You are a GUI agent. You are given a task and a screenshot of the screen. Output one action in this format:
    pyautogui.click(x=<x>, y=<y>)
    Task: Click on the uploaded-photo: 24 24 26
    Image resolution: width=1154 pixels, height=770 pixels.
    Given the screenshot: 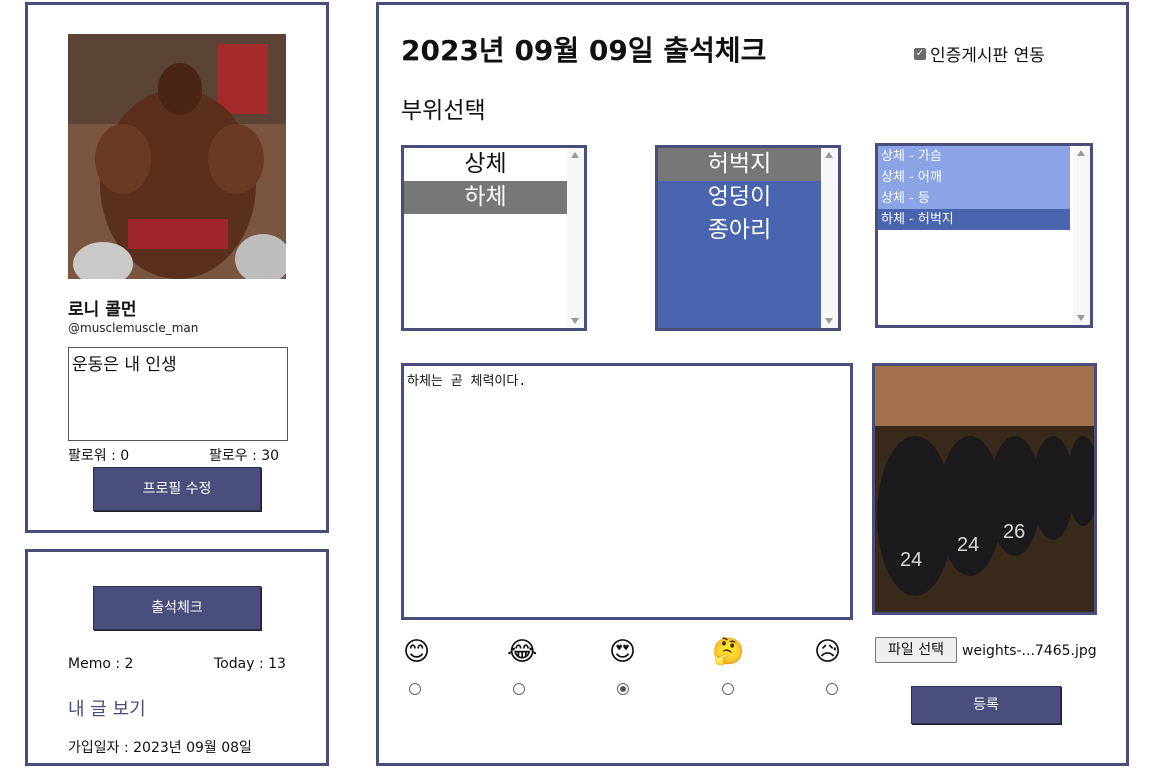 What is the action you would take?
    pyautogui.click(x=984, y=489)
    